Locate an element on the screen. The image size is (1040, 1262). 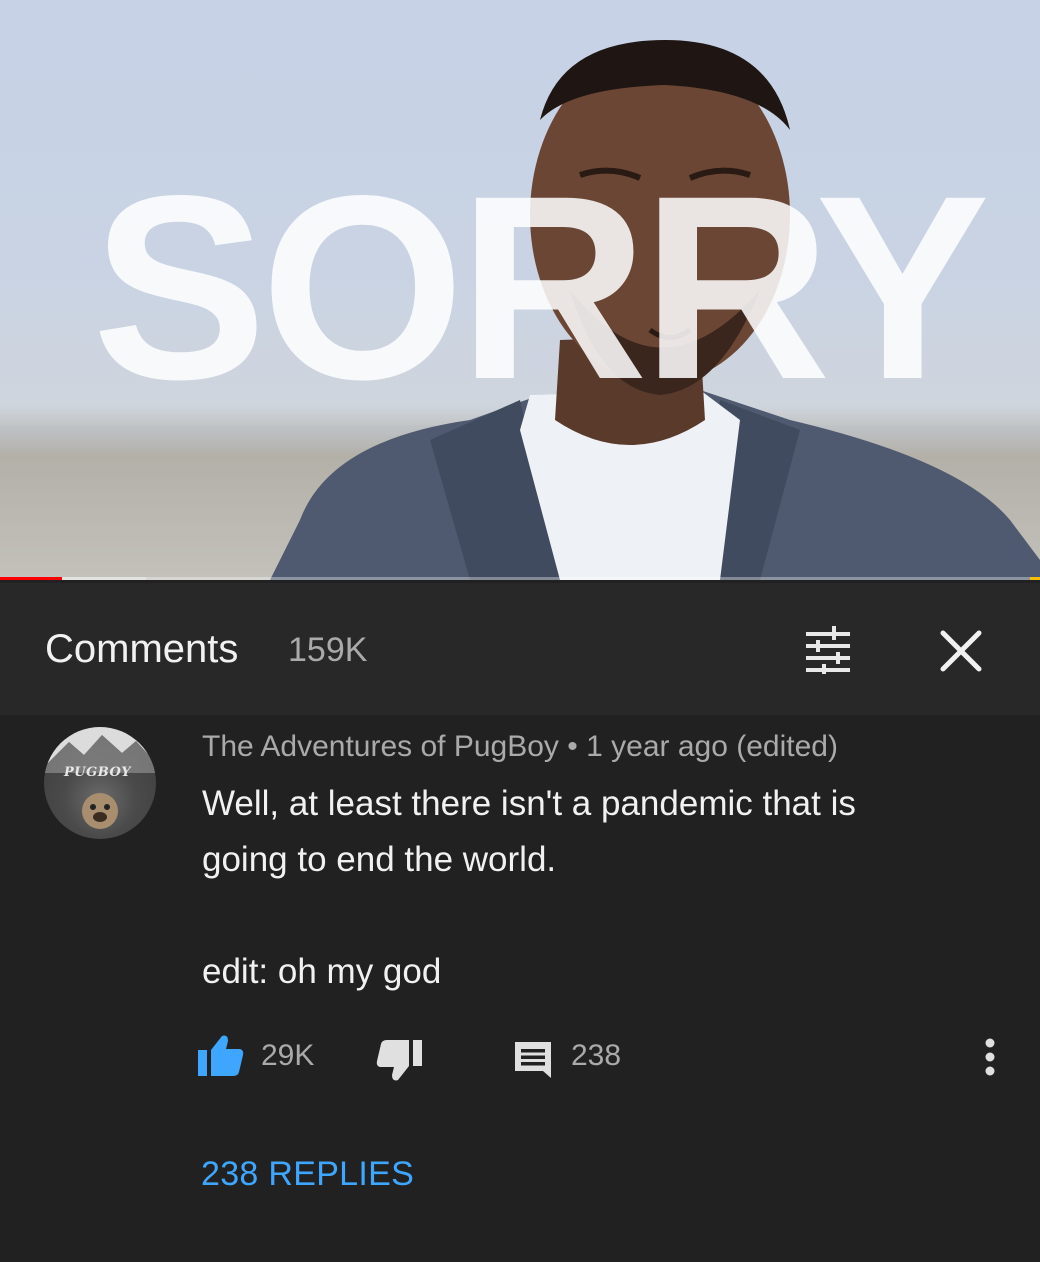
avatar-mountains-image is located at coordinates (100, 778).